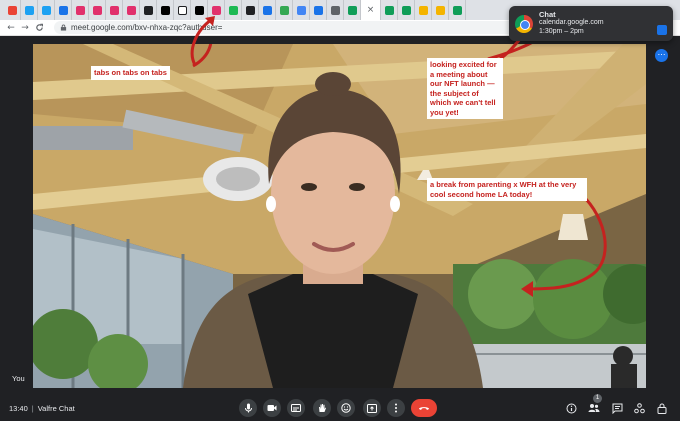 This screenshot has height=421, width=680. What do you see at coordinates (56, 408) in the screenshot?
I see `meeting-name: Valfre Chat` at bounding box center [56, 408].